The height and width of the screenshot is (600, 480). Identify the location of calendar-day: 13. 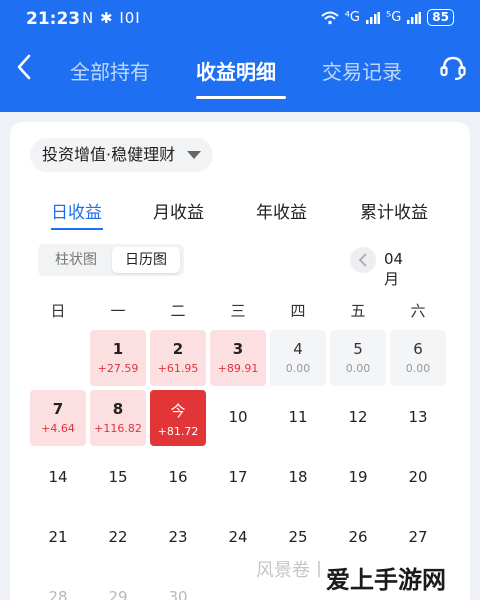
(418, 418).